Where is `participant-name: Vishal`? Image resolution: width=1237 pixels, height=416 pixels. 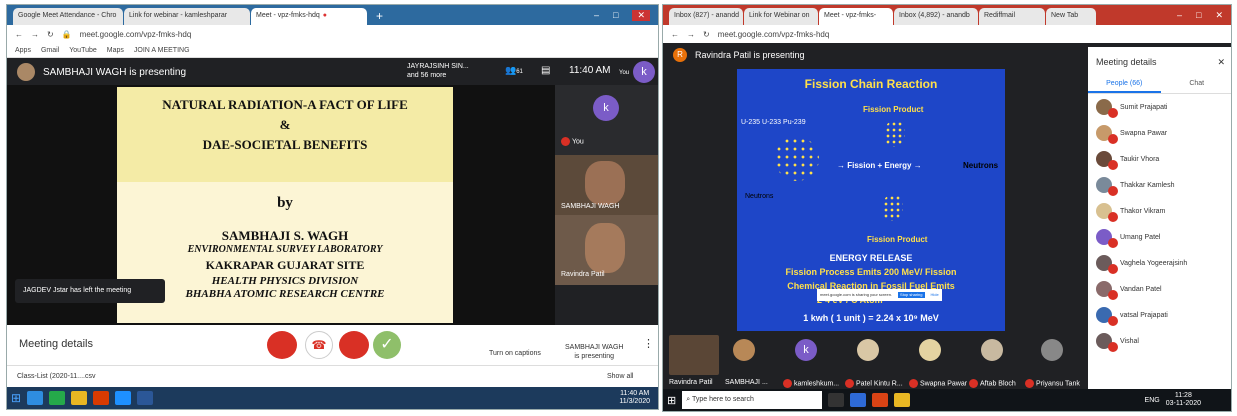
participant-name: Vishal is located at coordinates (1129, 341).